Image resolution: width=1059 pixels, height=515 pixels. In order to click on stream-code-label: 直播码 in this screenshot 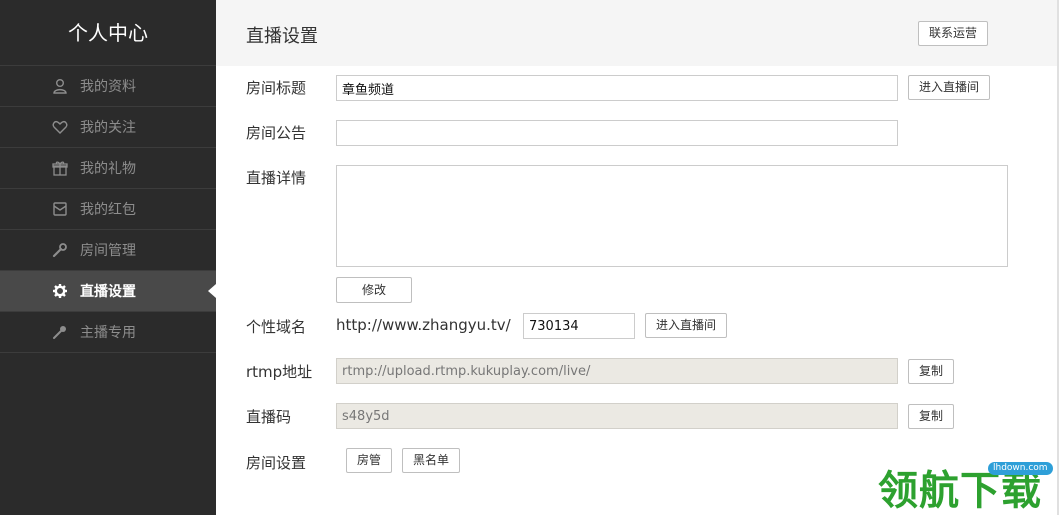, I will do `click(269, 417)`.